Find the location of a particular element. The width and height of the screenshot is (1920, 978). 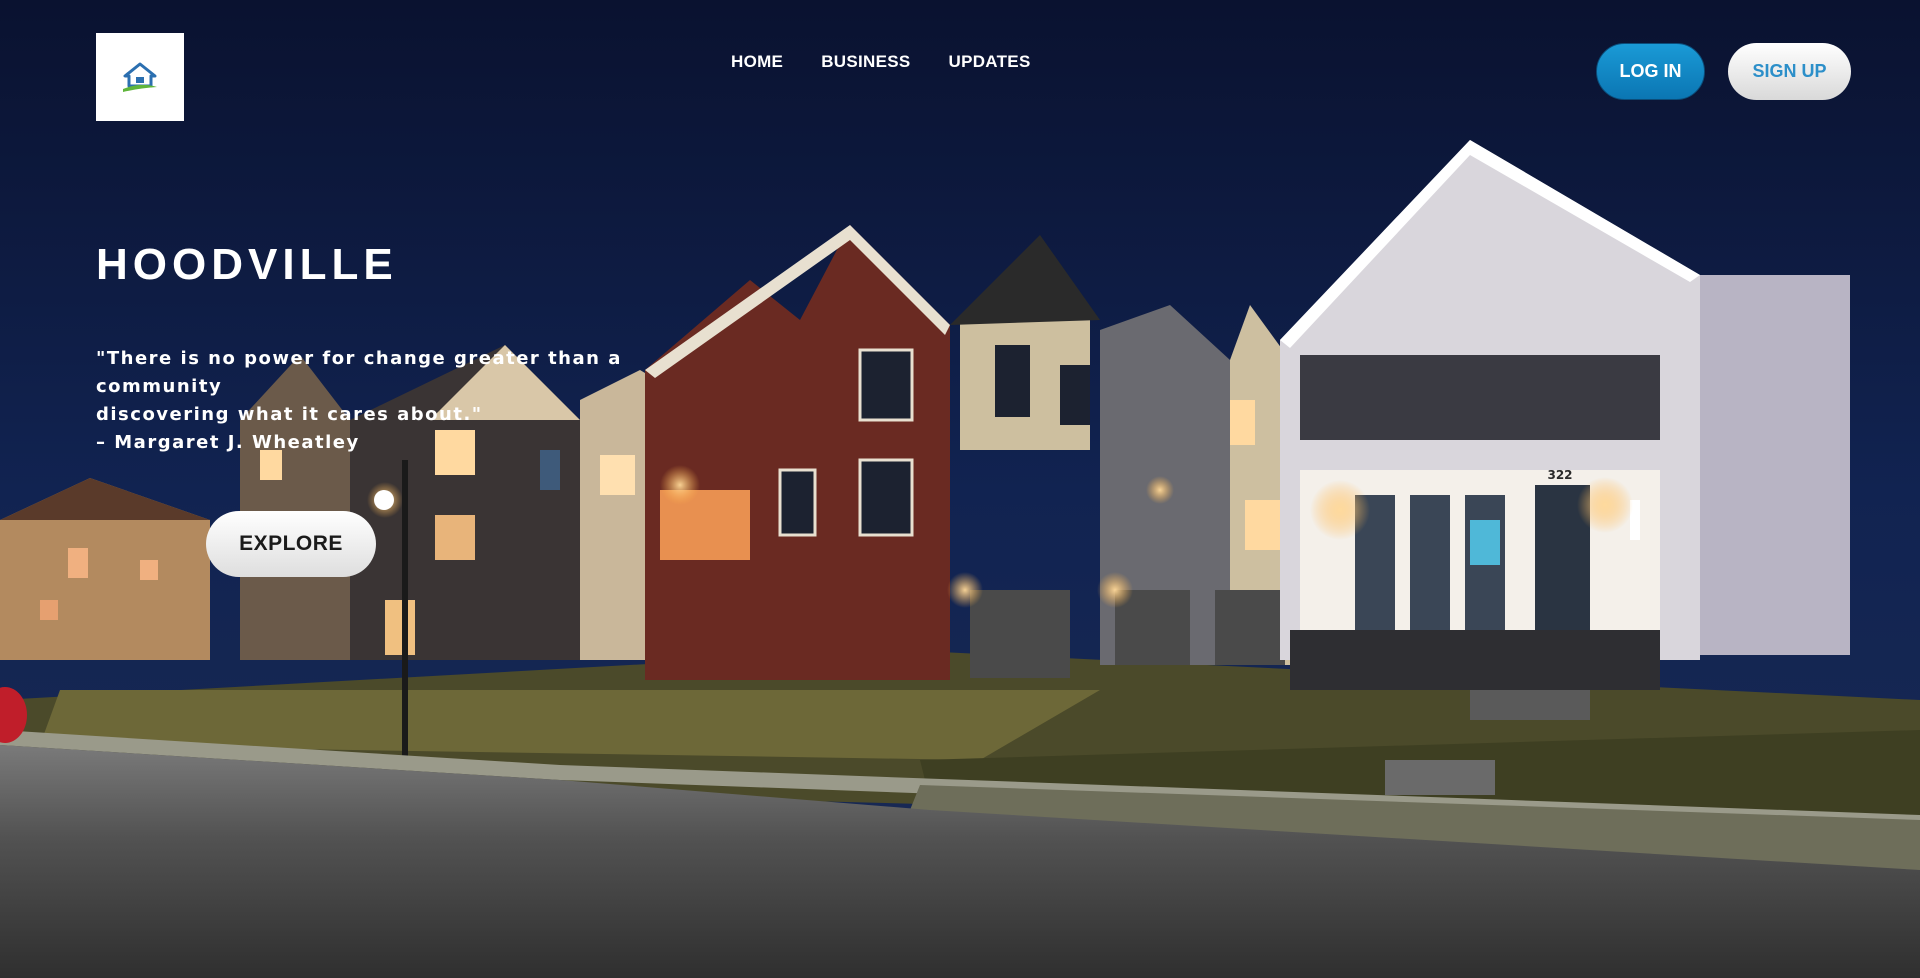

main-nav: HOME BUSINESS UPDATES is located at coordinates (881, 62).